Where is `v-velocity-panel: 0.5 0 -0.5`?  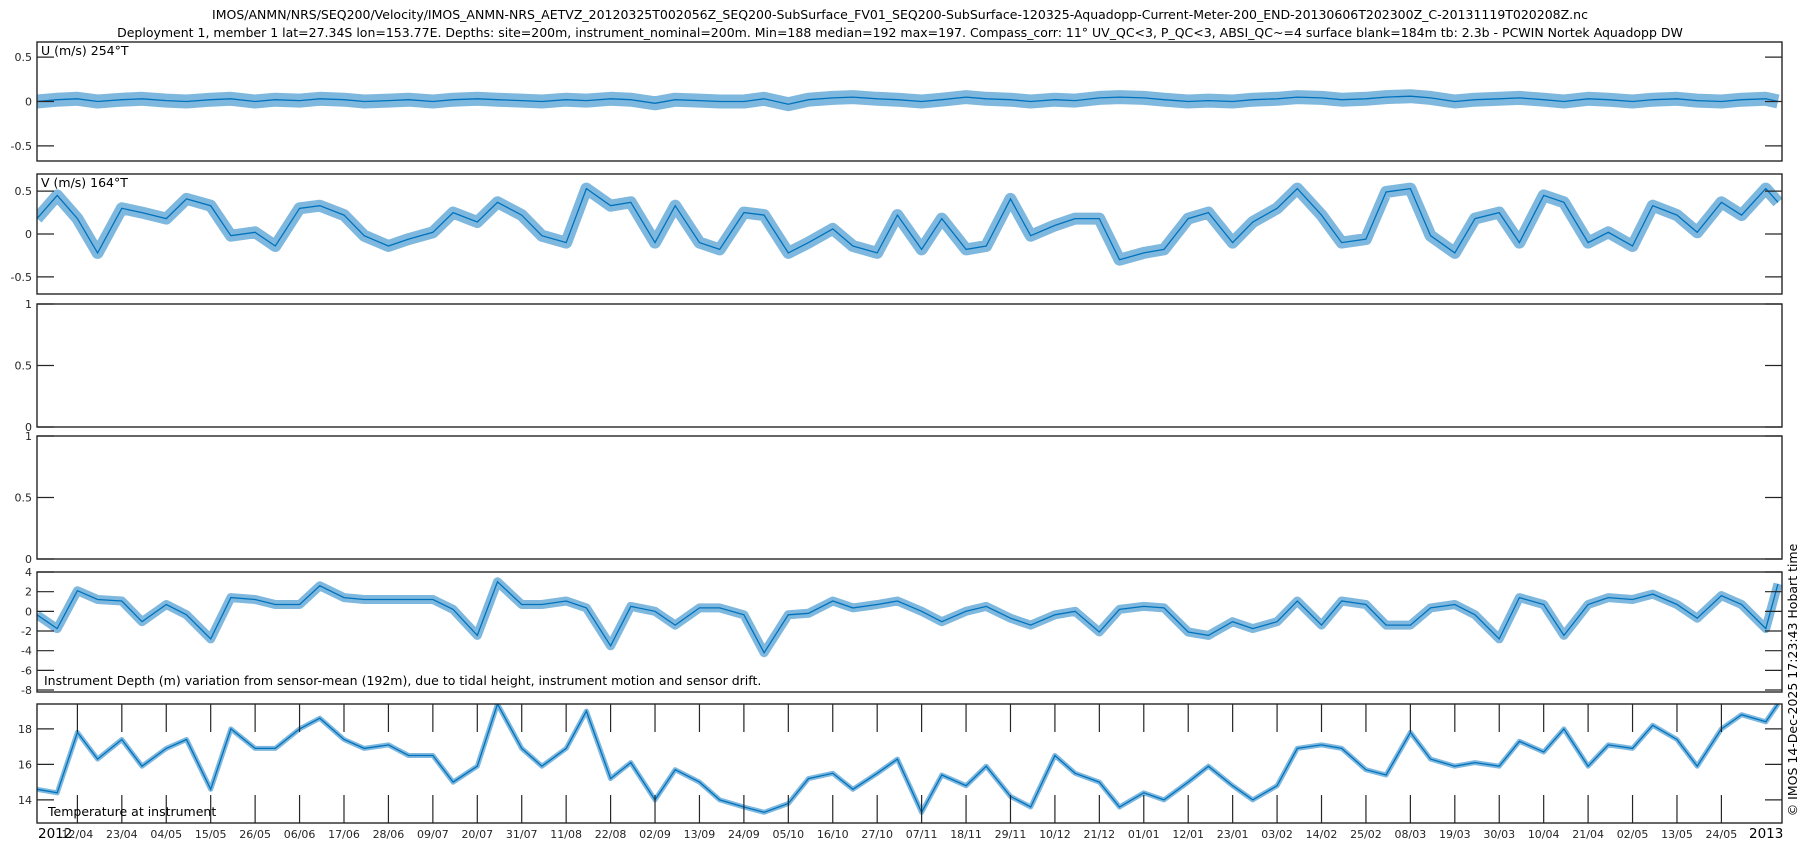
v-velocity-panel: 0.5 0 -0.5 is located at coordinates (897, 234).